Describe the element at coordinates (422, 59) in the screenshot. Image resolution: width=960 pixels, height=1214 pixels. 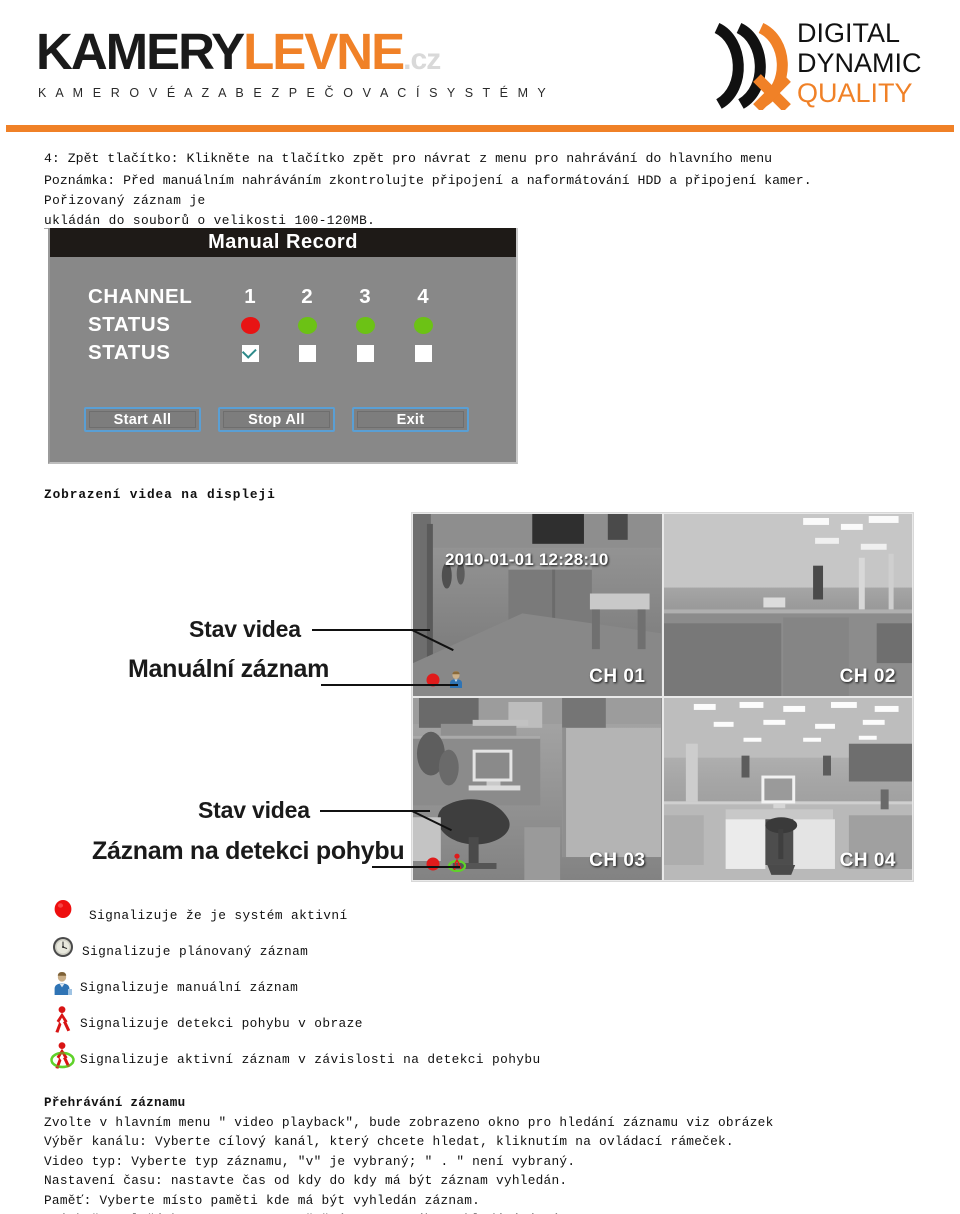
I see `brand-logo-tld: .cz` at that location.